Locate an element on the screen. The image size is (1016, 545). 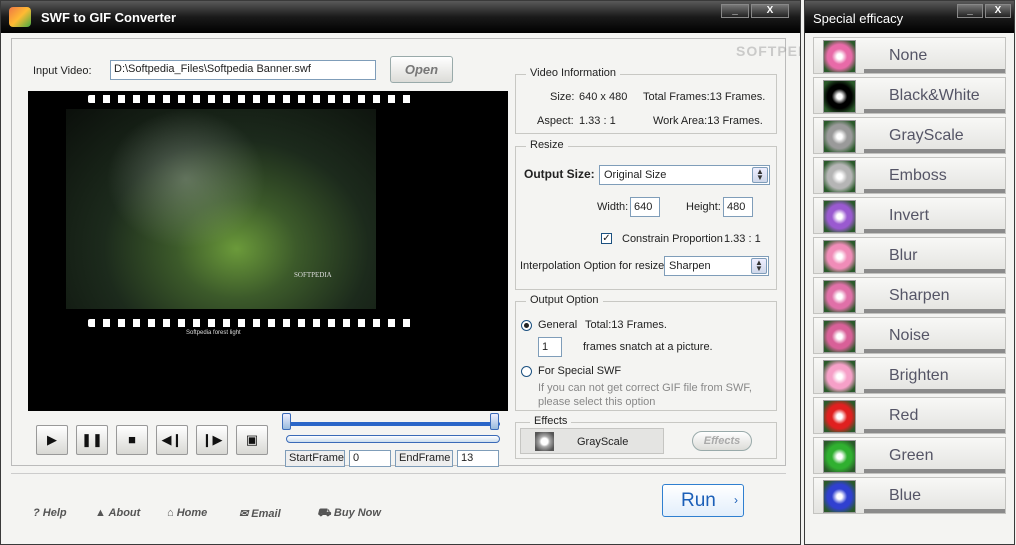
end-frame-field: 13 is located at coordinates (478, 458).